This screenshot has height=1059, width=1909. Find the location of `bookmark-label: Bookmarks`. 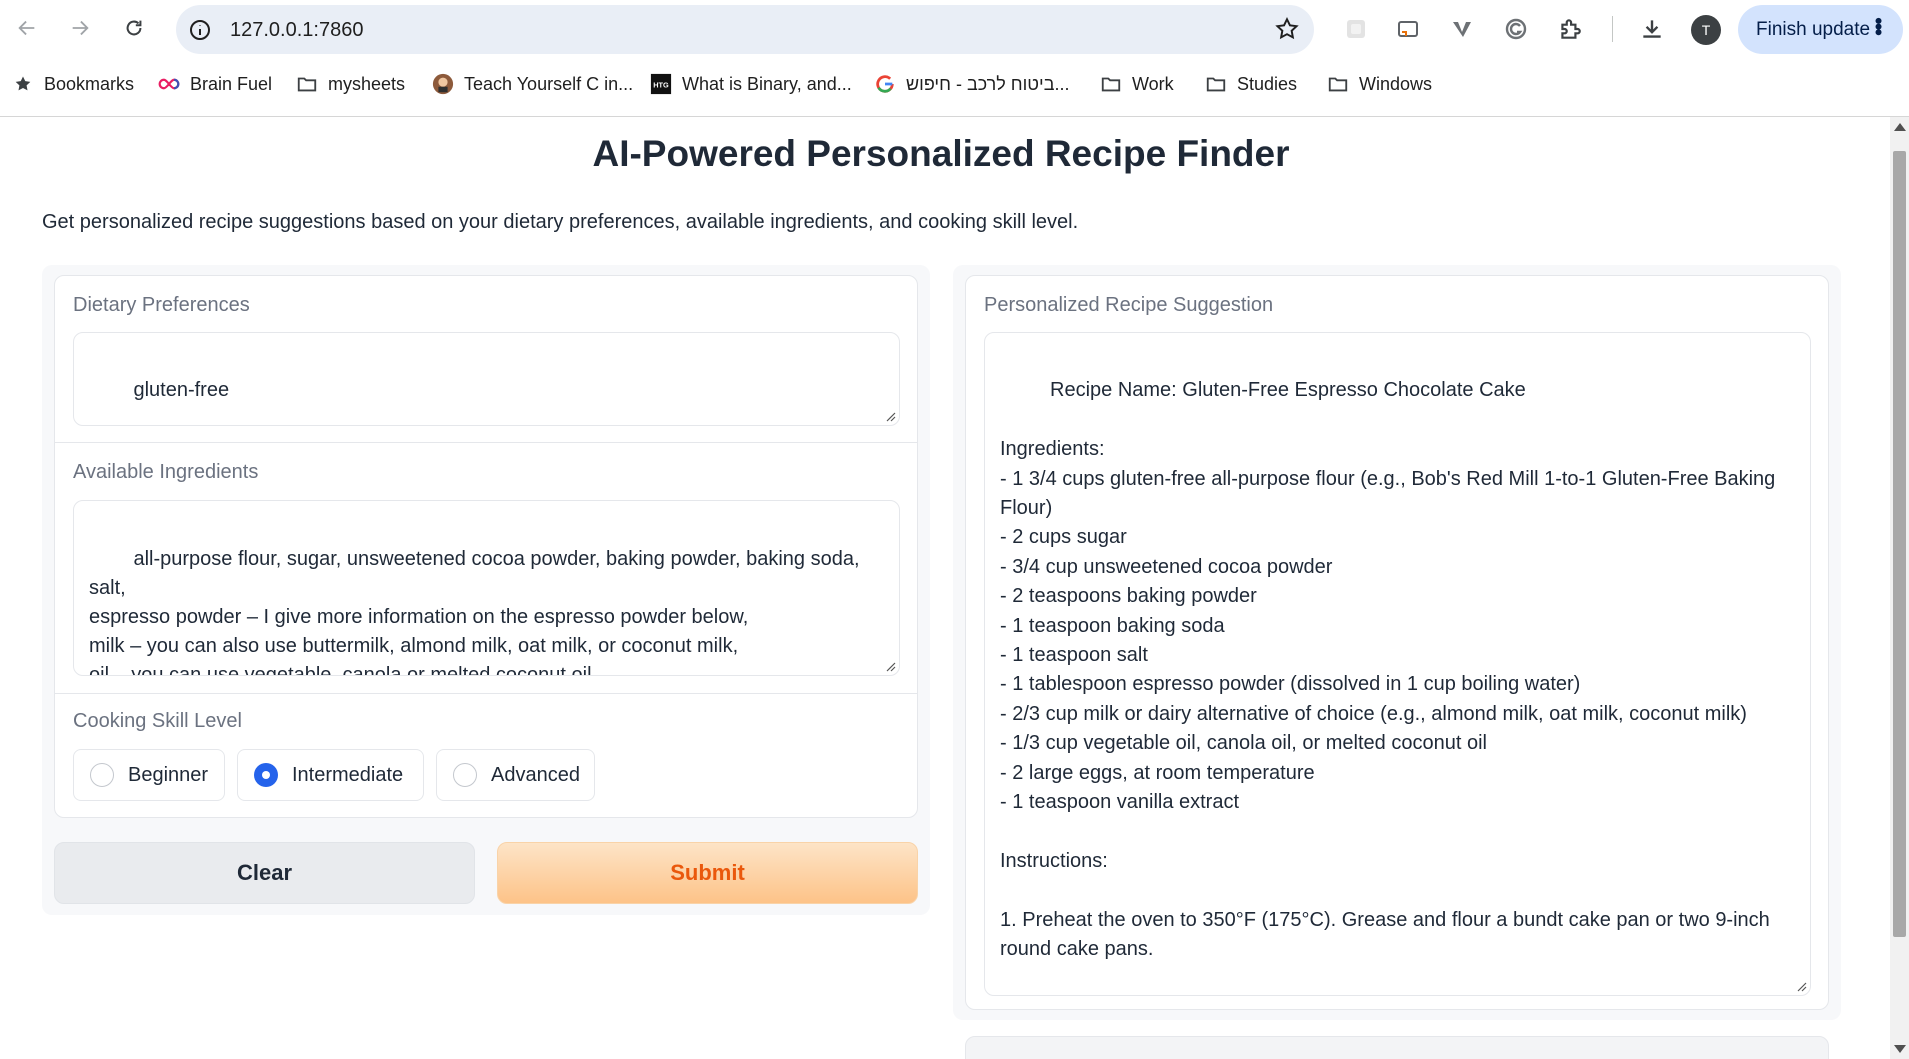

bookmark-label: Bookmarks is located at coordinates (89, 83).